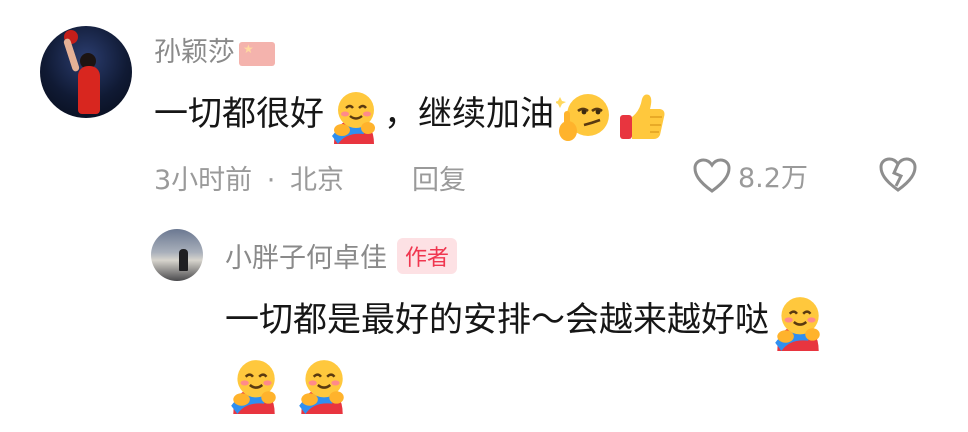  What do you see at coordinates (203, 180) in the screenshot?
I see `comment-time: 3小时前` at bounding box center [203, 180].